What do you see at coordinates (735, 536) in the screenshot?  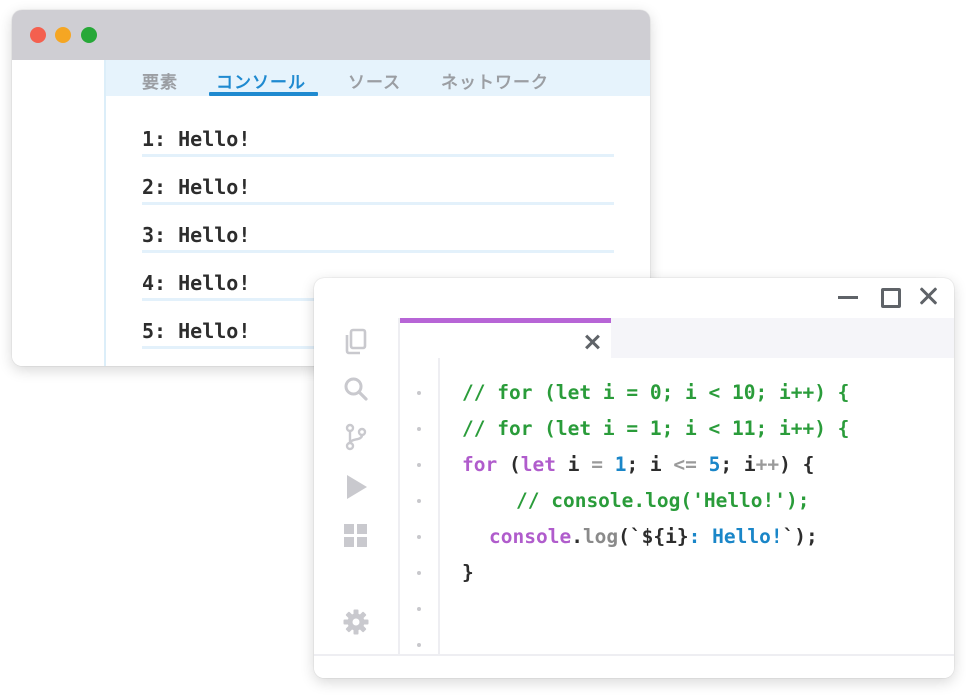 I see `code-token: : Hello!` at bounding box center [735, 536].